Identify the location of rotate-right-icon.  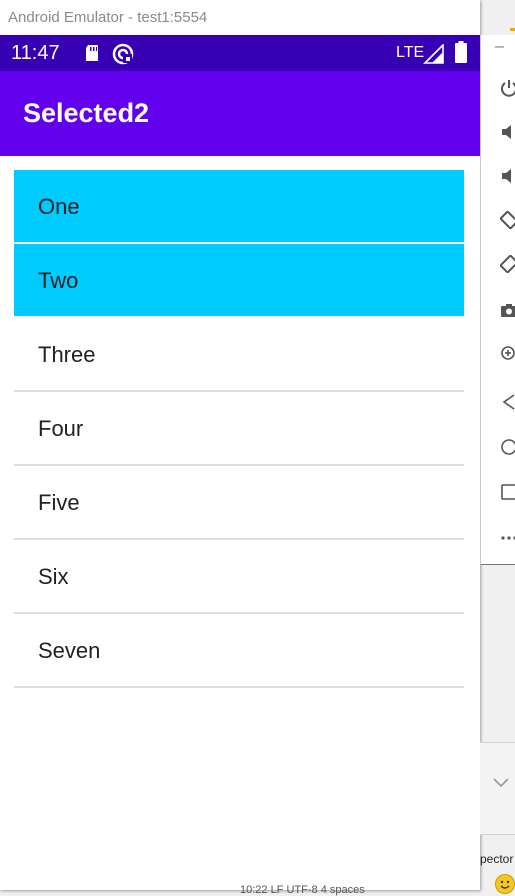
(507, 264).